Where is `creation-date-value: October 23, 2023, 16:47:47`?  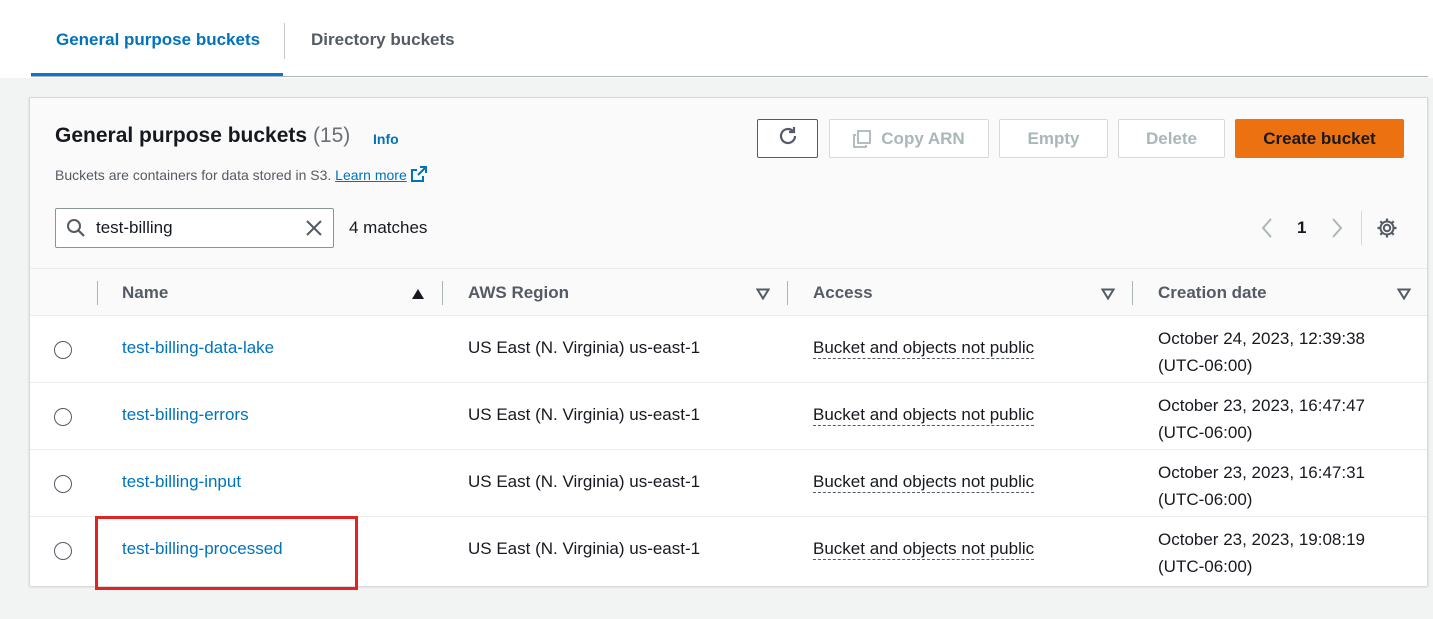 creation-date-value: October 23, 2023, 16:47:47 is located at coordinates (1261, 405).